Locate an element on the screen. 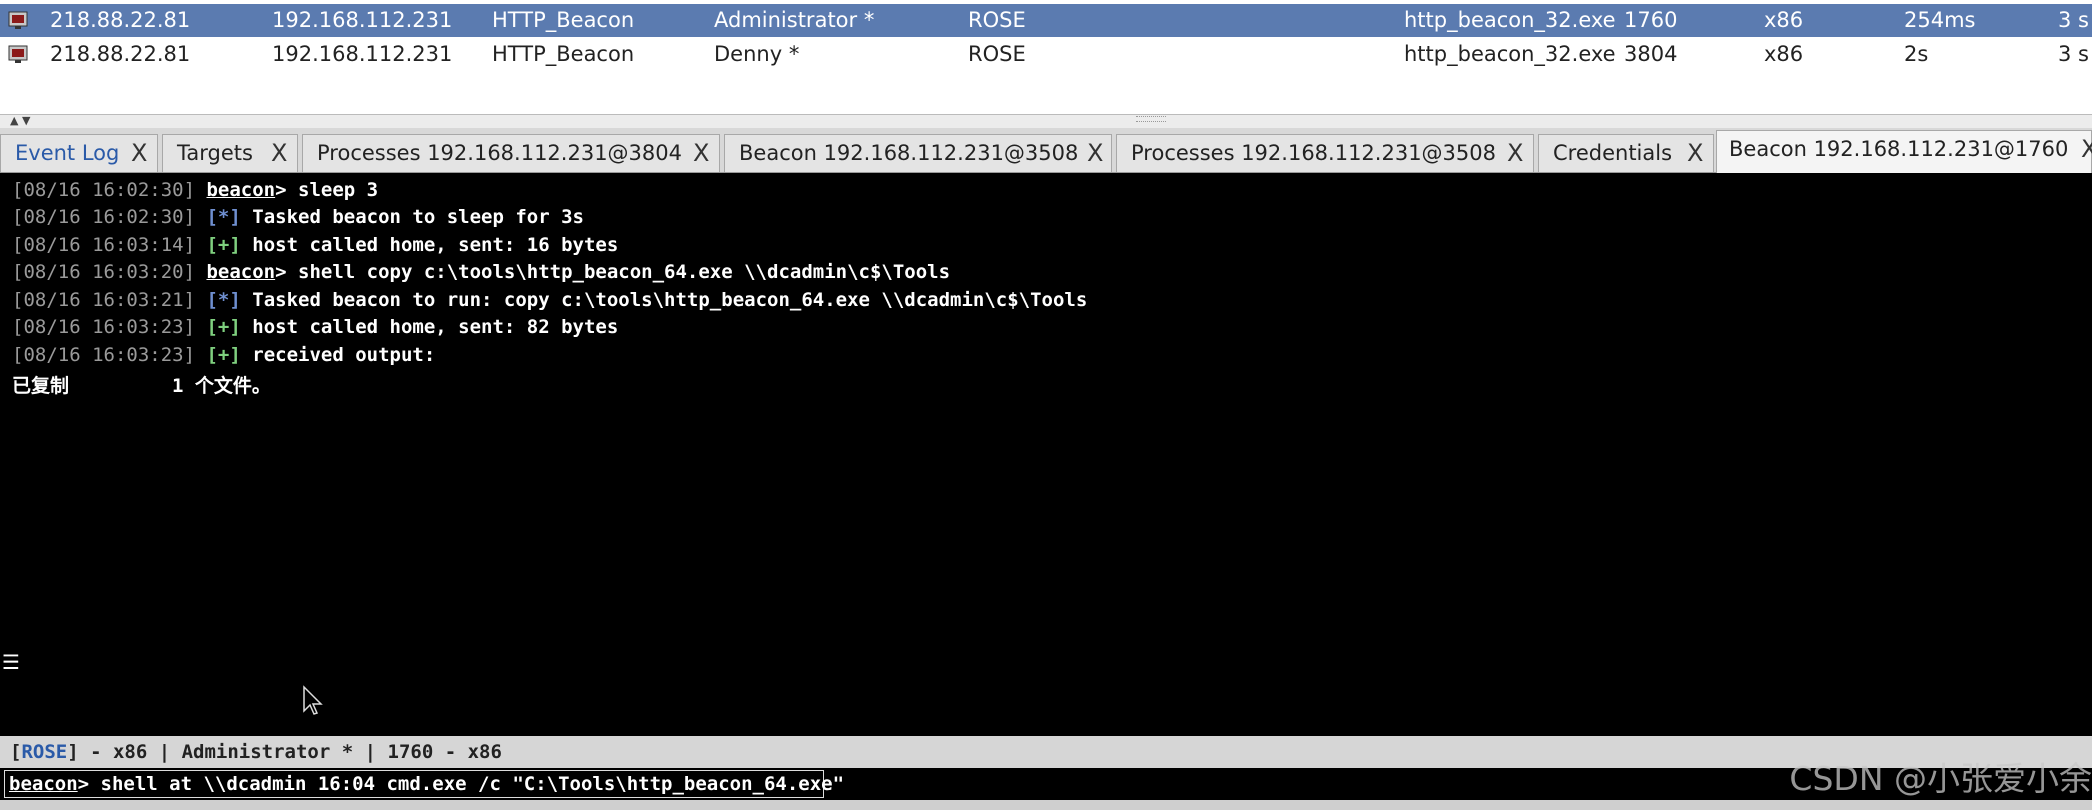 The width and height of the screenshot is (2092, 810). tab-targets: Targets X is located at coordinates (230, 153).